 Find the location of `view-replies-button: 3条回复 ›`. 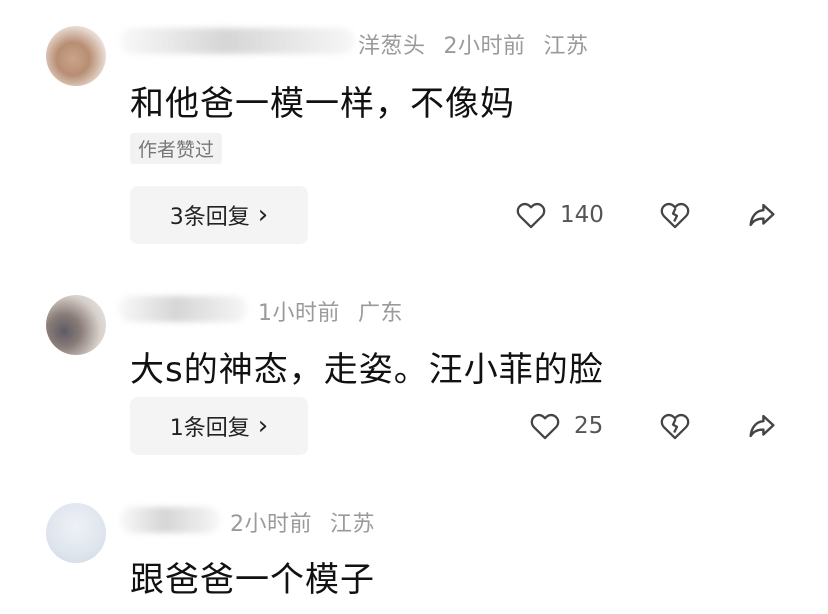

view-replies-button: 3条回复 › is located at coordinates (219, 215).